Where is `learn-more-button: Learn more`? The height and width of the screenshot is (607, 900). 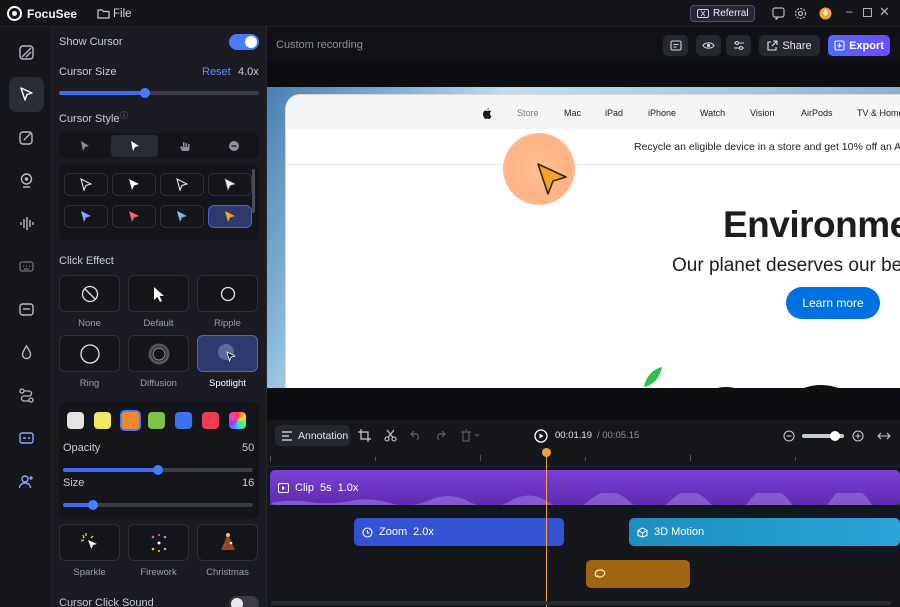
learn-more-button: Learn more is located at coordinates (833, 303).